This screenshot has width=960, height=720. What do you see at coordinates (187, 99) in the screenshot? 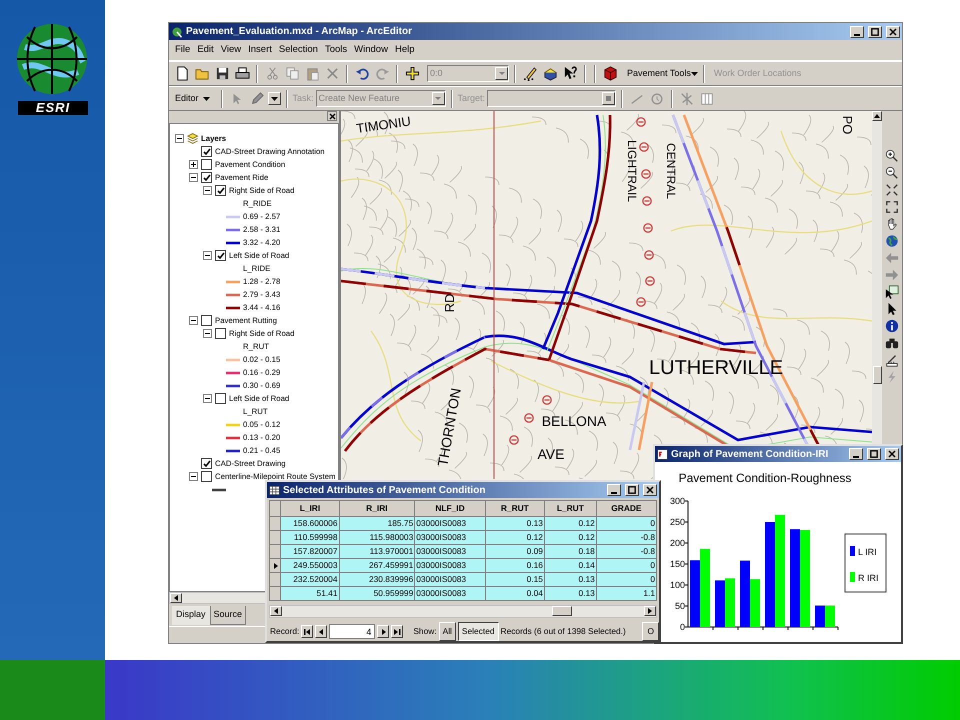
I see `editor-menu: Editor` at bounding box center [187, 99].